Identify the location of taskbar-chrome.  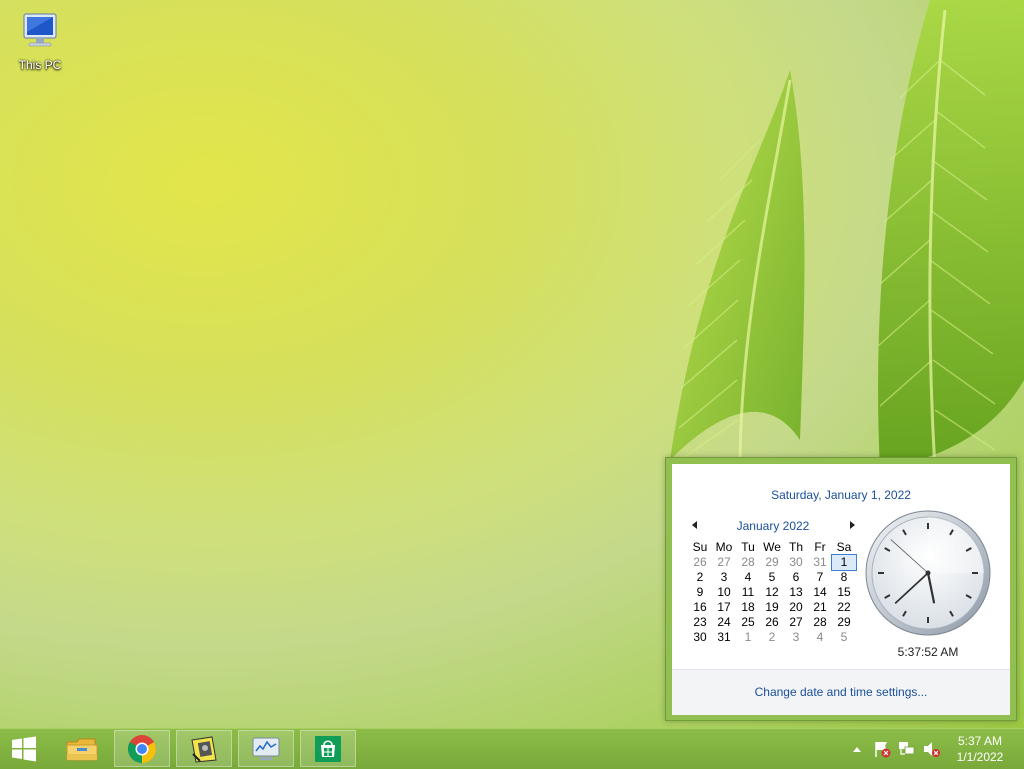
(142, 748).